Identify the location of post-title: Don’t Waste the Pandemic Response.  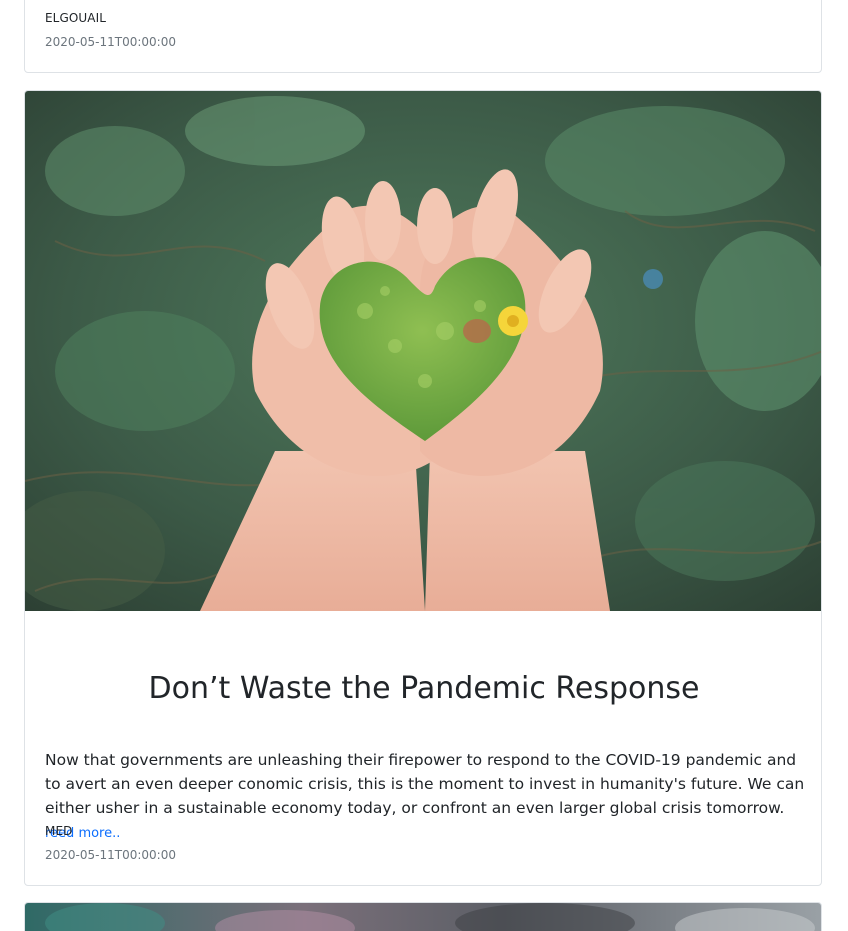
(424, 688).